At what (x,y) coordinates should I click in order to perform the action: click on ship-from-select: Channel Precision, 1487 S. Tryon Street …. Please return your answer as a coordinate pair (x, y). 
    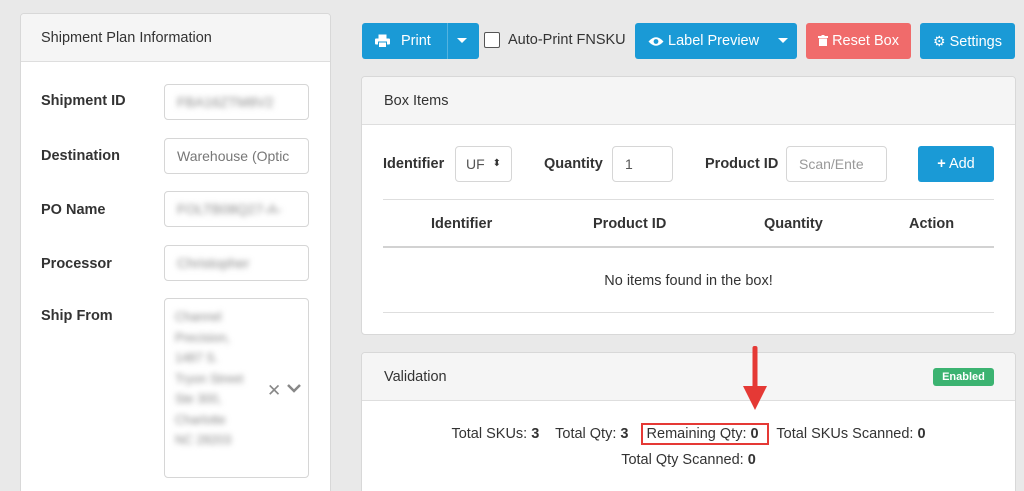
    Looking at the image, I should click on (236, 388).